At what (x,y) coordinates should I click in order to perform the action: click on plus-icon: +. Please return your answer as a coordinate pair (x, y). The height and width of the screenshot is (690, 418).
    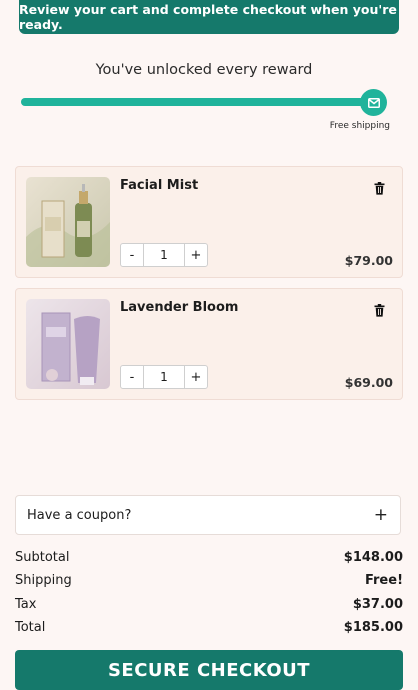
    Looking at the image, I should click on (381, 515).